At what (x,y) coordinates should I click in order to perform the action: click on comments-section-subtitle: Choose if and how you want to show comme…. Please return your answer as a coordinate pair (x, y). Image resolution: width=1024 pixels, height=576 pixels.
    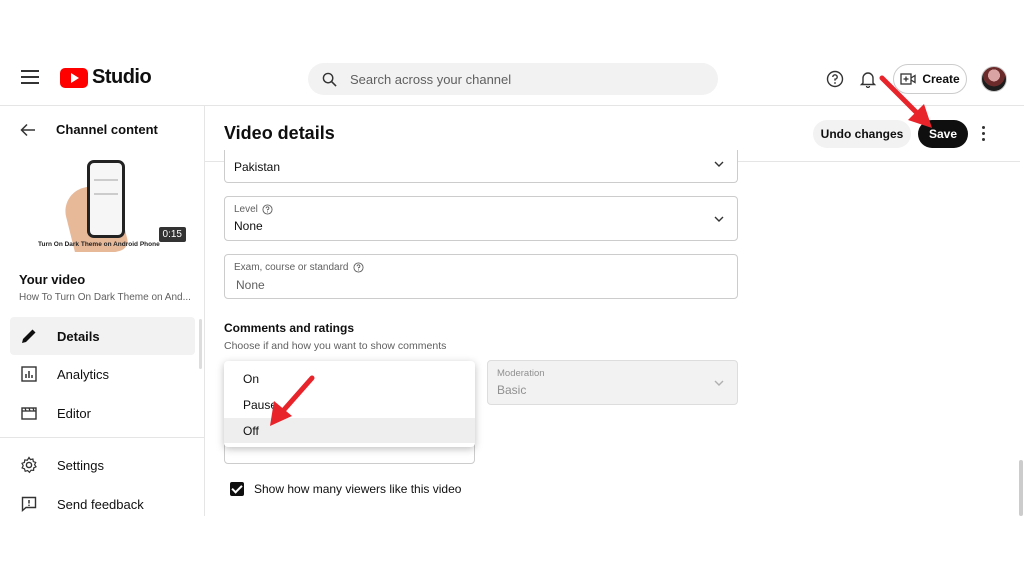
    Looking at the image, I should click on (335, 346).